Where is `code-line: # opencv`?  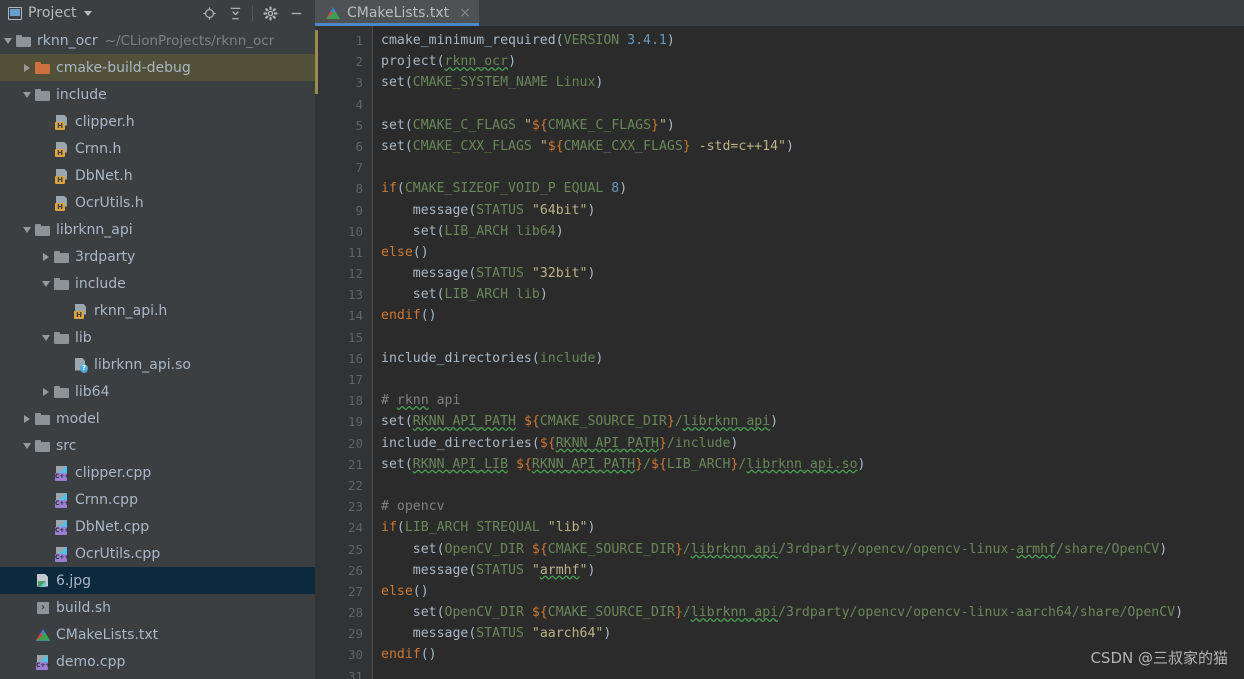 code-line: # opencv is located at coordinates (812, 506).